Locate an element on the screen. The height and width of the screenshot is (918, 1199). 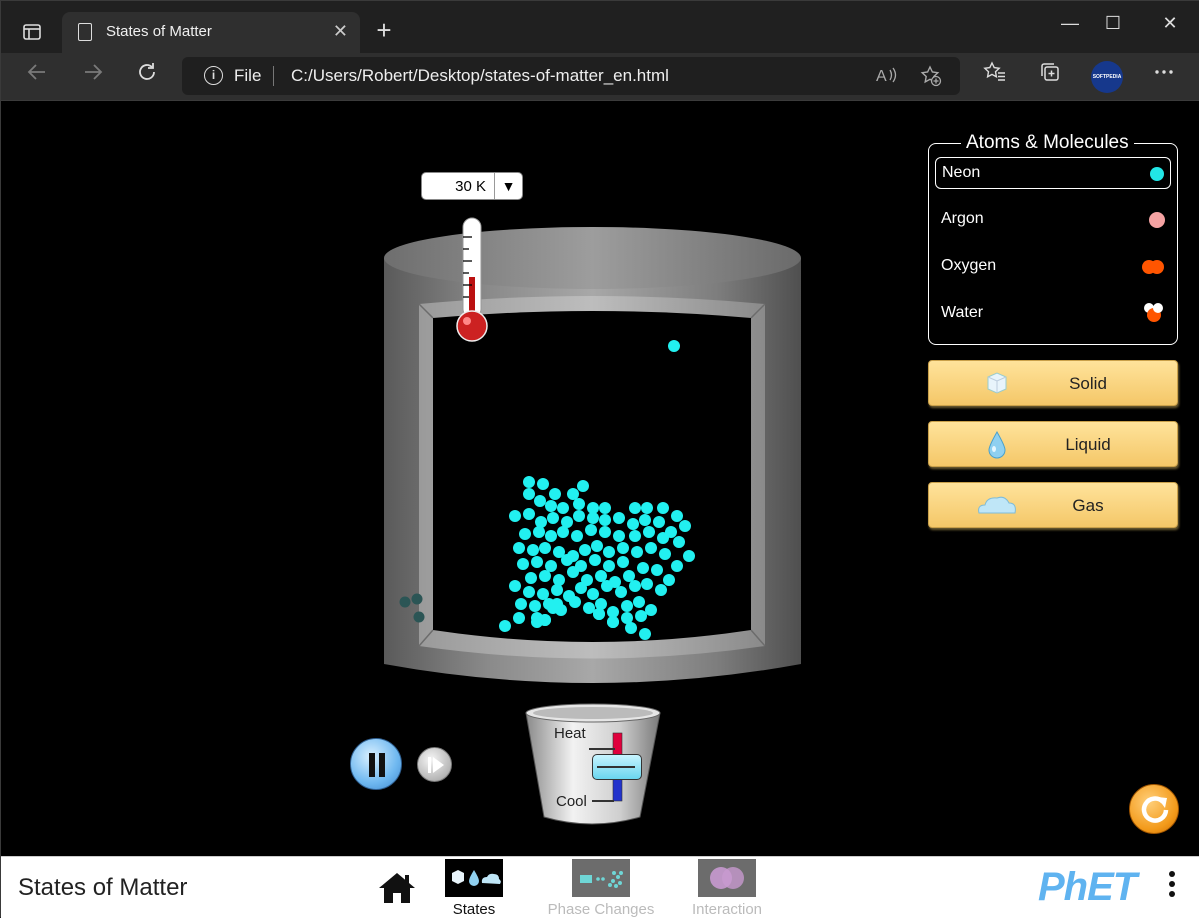
heat-cool-slider-knob is located at coordinates (617, 767).